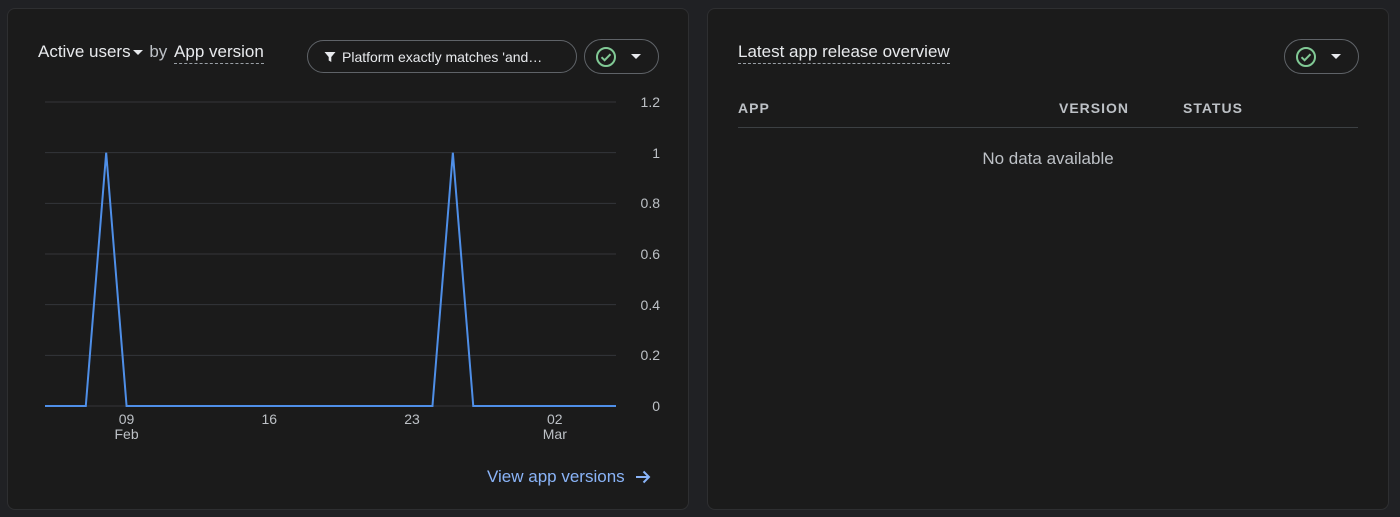 Image resolution: width=1400 pixels, height=517 pixels. I want to click on y-tick-label: 0.8, so click(650, 203).